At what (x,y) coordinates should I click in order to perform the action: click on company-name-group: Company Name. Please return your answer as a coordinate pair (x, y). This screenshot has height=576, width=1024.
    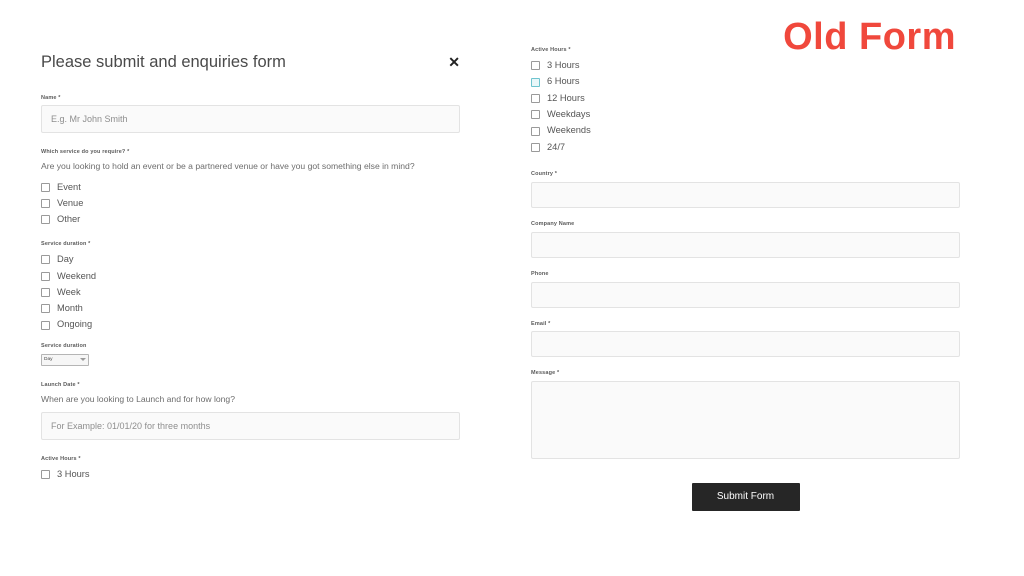
    Looking at the image, I should click on (745, 239).